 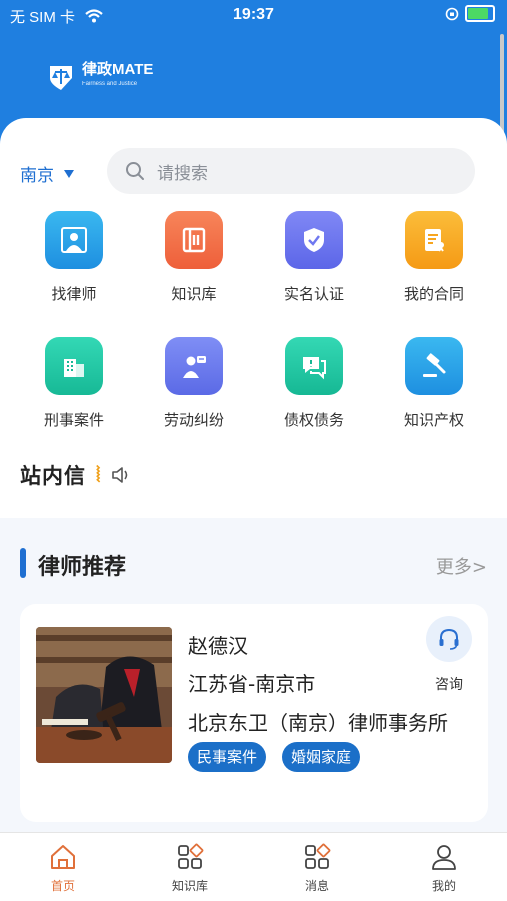 What do you see at coordinates (193, 420) in the screenshot?
I see `feature-label: 劳动纠纷` at bounding box center [193, 420].